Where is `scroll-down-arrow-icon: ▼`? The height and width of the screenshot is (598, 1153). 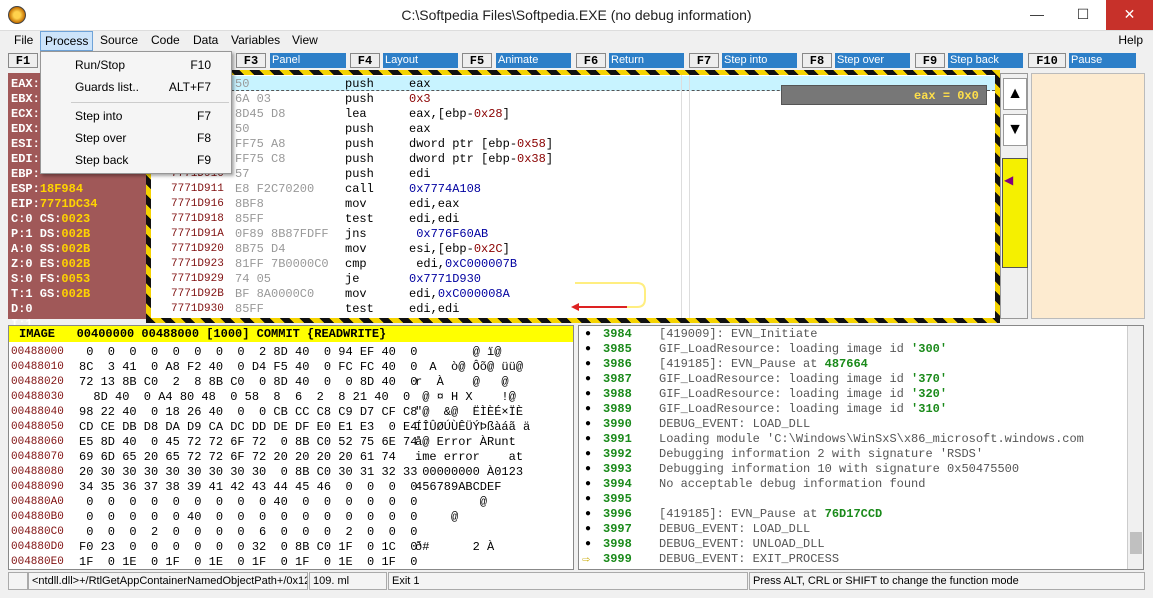 scroll-down-arrow-icon: ▼ is located at coordinates (1015, 130).